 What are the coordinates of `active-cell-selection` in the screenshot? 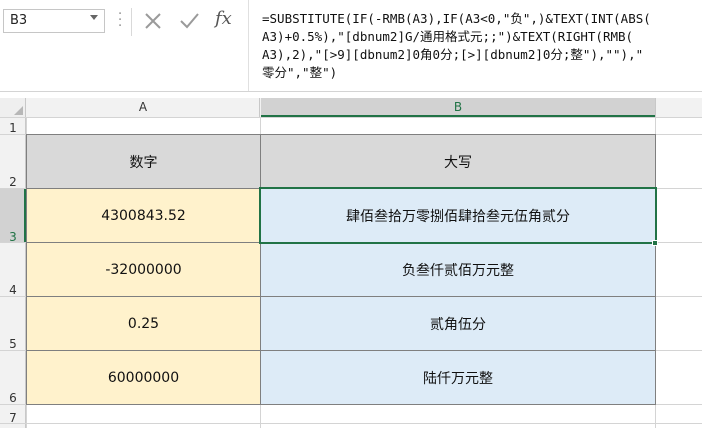 It's located at (458, 215).